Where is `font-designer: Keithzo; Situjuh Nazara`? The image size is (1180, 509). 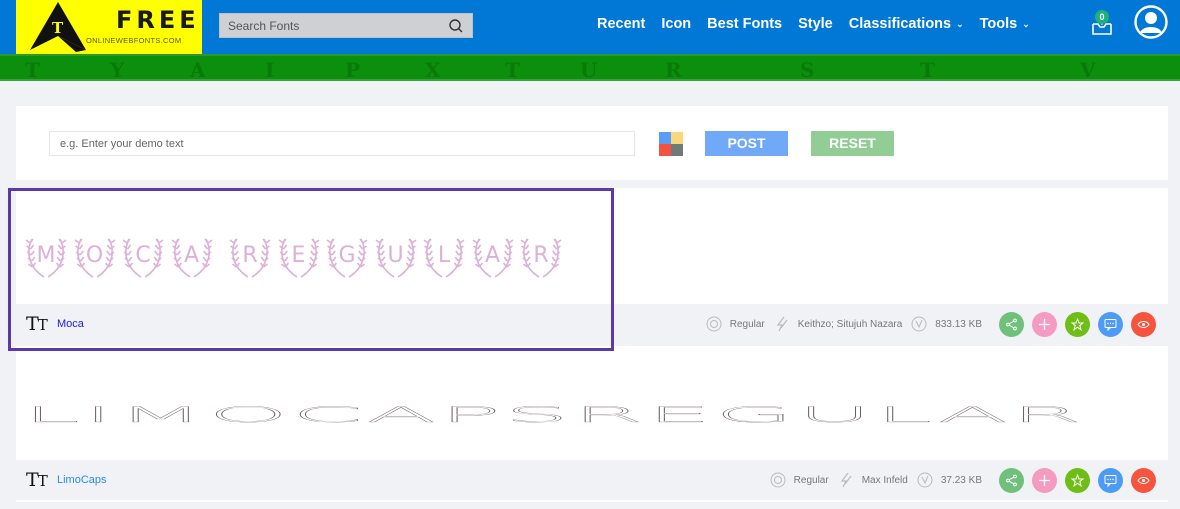
font-designer: Keithzo; Situjuh Nazara is located at coordinates (850, 324).